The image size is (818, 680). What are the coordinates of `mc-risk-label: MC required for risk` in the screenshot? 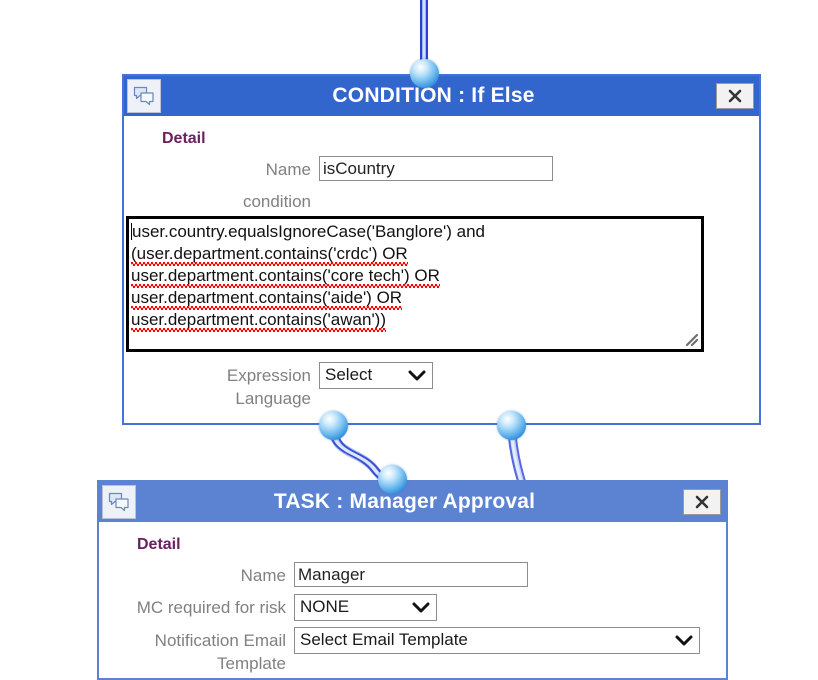 It's located at (211, 607).